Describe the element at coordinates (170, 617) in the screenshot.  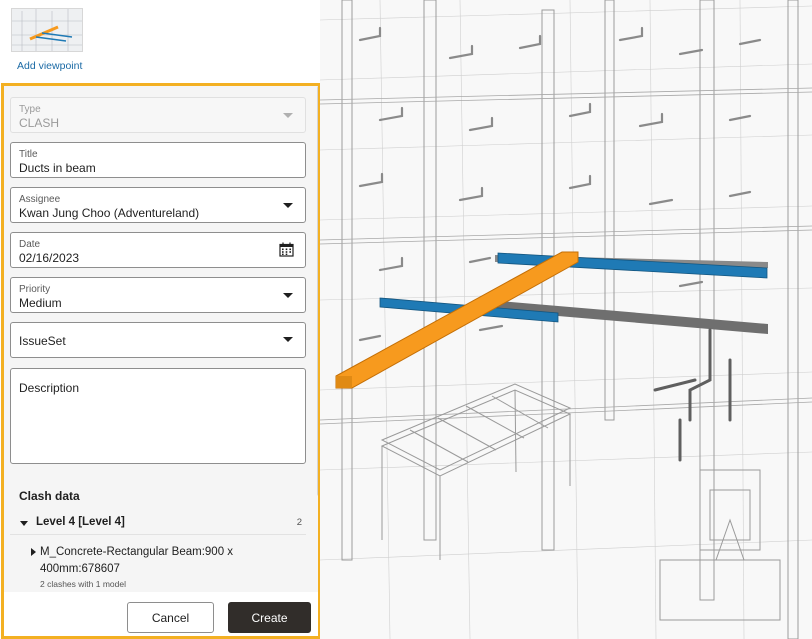
I see `cancel-button: Cancel` at that location.